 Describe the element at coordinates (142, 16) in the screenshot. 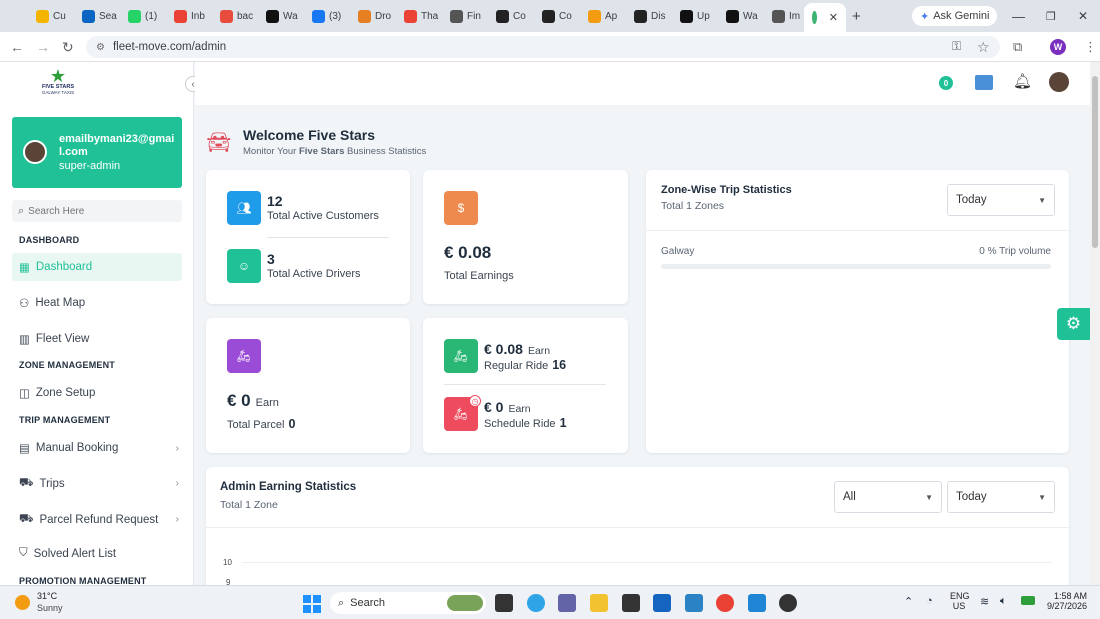

I see `browser-tab: (1)` at that location.